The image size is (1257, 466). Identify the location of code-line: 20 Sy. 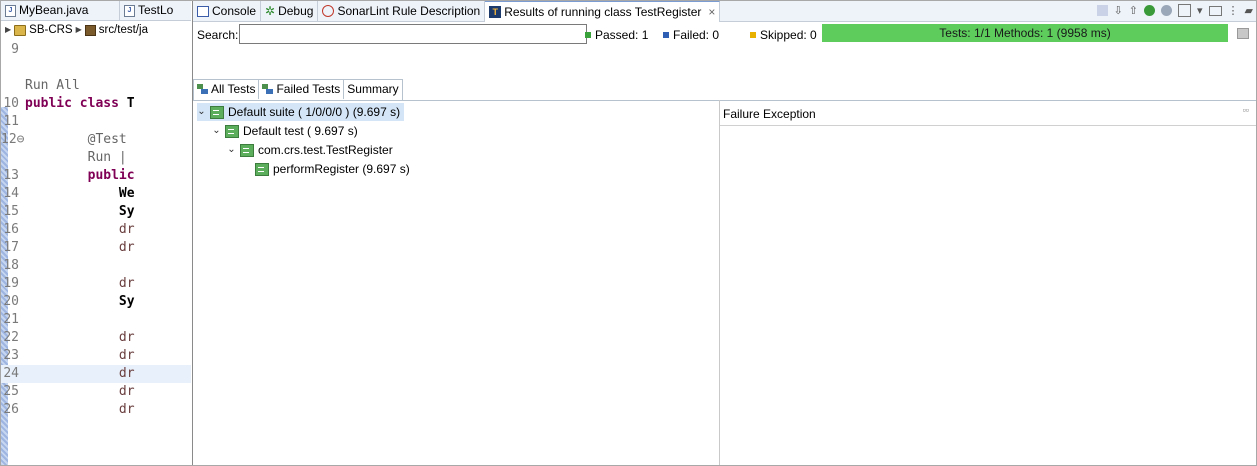
(69, 301).